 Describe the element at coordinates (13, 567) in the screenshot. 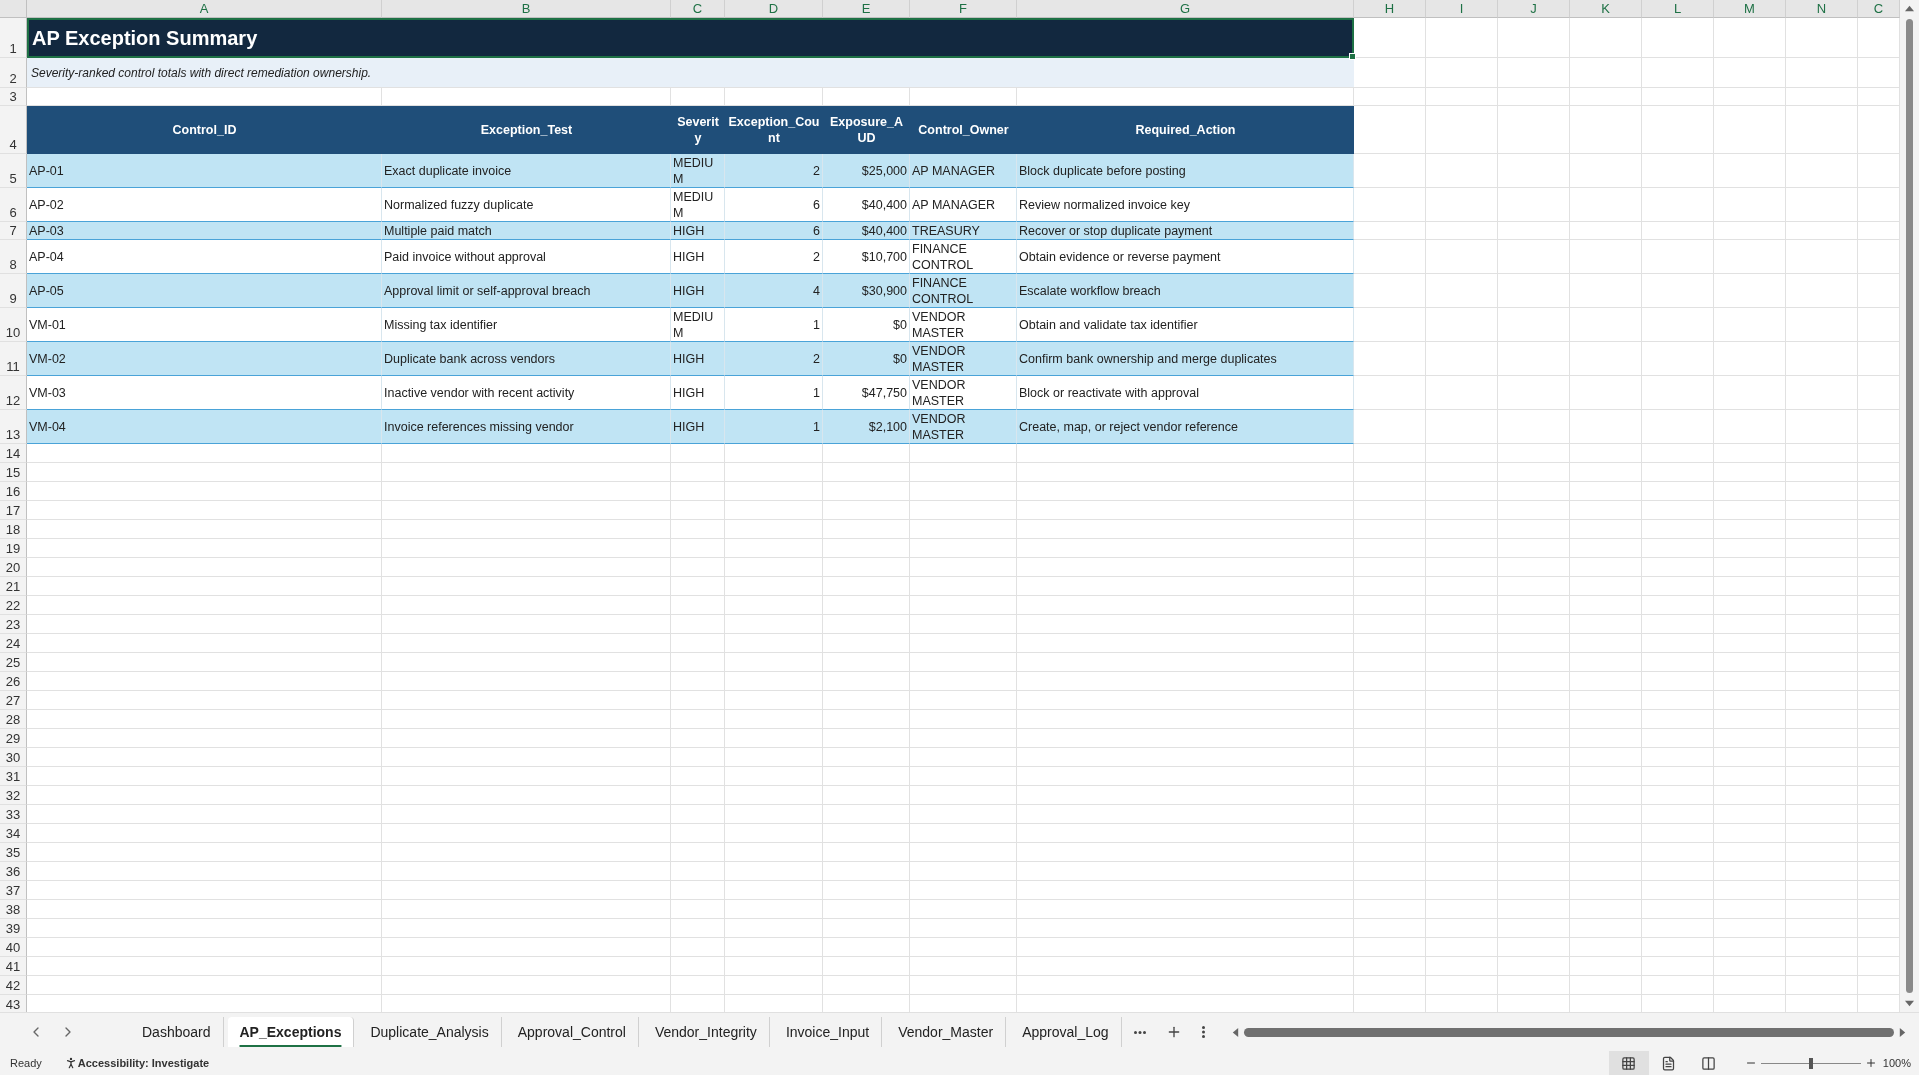

I see `row-number: 20` at that location.